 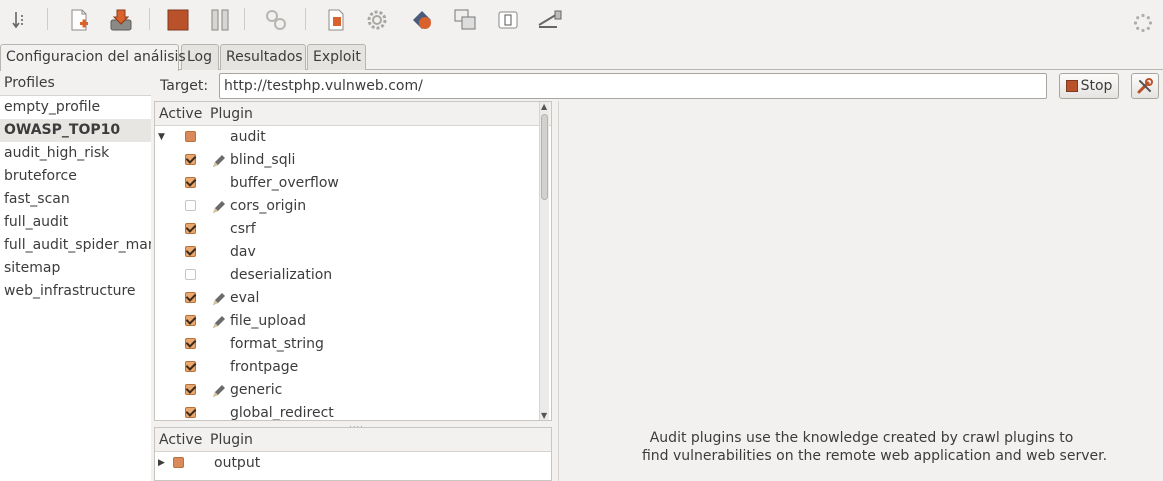 What do you see at coordinates (353, 440) in the screenshot?
I see `output-tree-header: Active Plugin` at bounding box center [353, 440].